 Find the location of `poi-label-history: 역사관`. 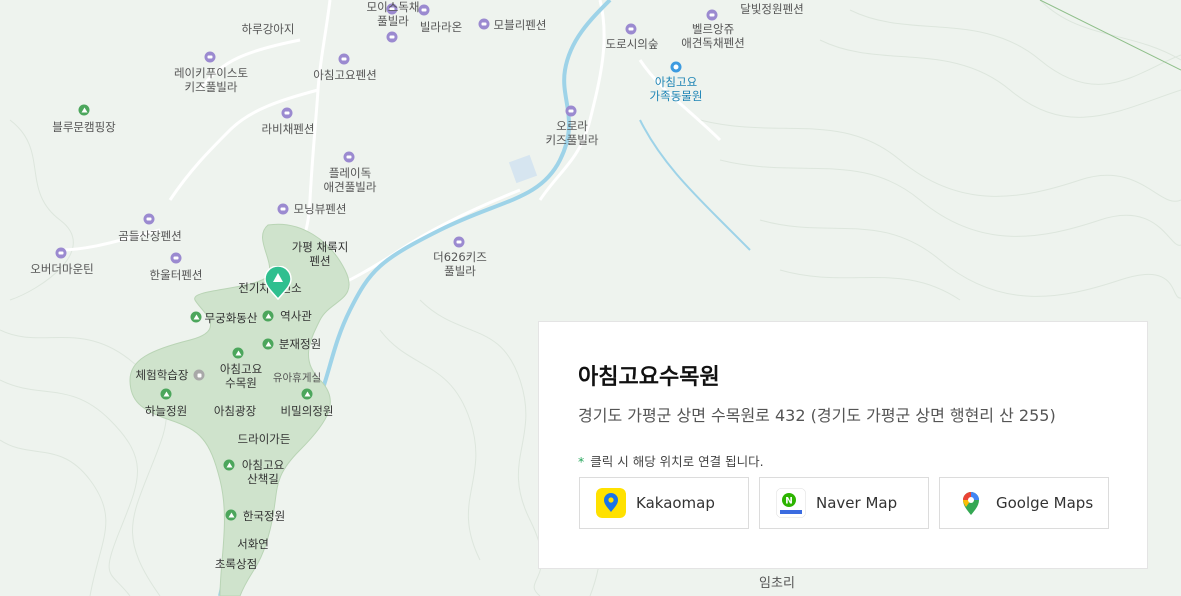

poi-label-history: 역사관 is located at coordinates (296, 316).